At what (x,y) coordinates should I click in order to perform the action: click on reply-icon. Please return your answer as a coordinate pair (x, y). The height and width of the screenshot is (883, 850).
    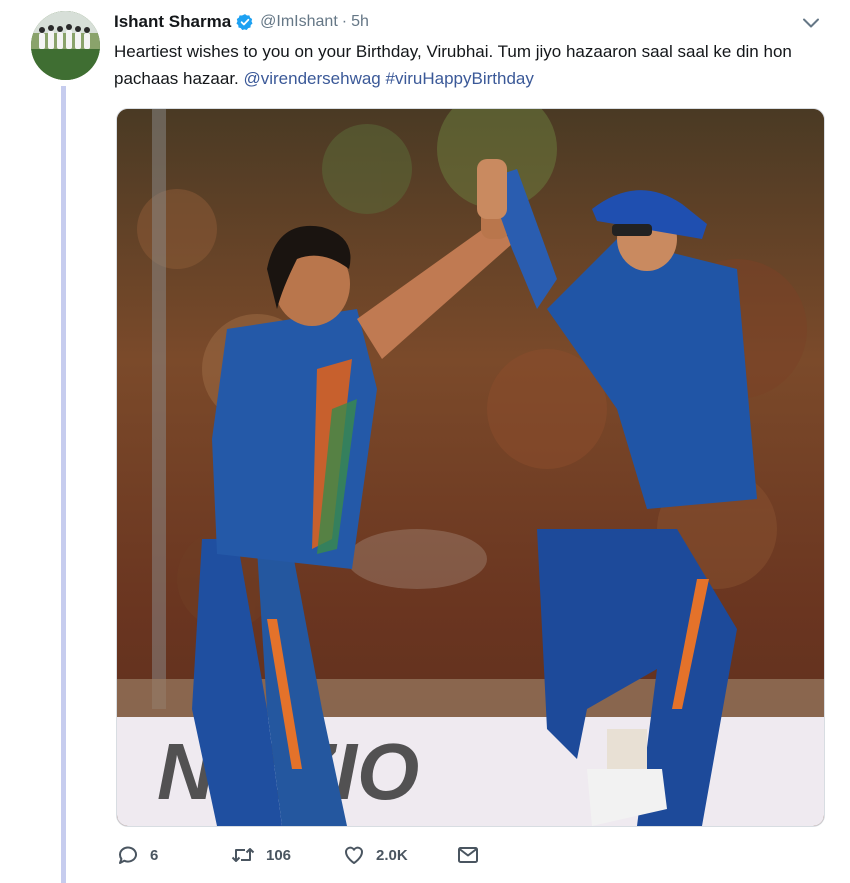
    Looking at the image, I should click on (128, 855).